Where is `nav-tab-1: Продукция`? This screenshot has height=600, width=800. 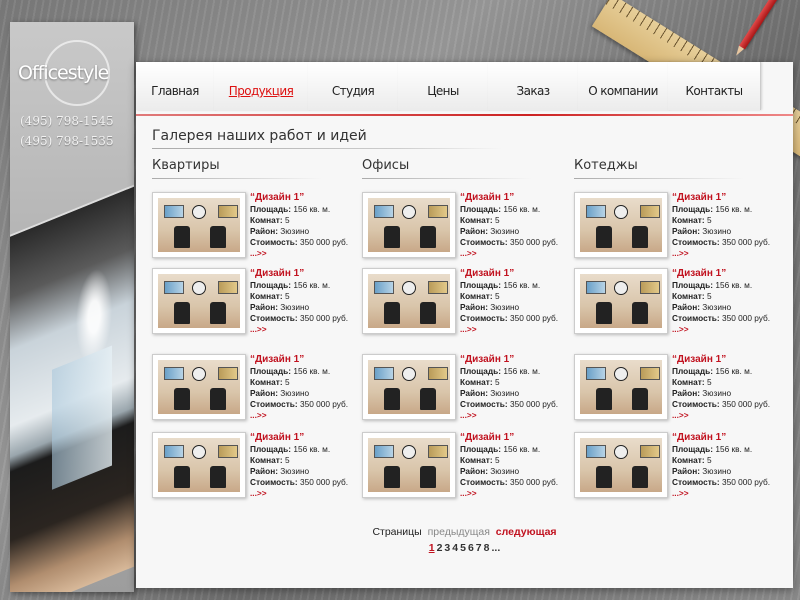 nav-tab-1: Продукция is located at coordinates (261, 86).